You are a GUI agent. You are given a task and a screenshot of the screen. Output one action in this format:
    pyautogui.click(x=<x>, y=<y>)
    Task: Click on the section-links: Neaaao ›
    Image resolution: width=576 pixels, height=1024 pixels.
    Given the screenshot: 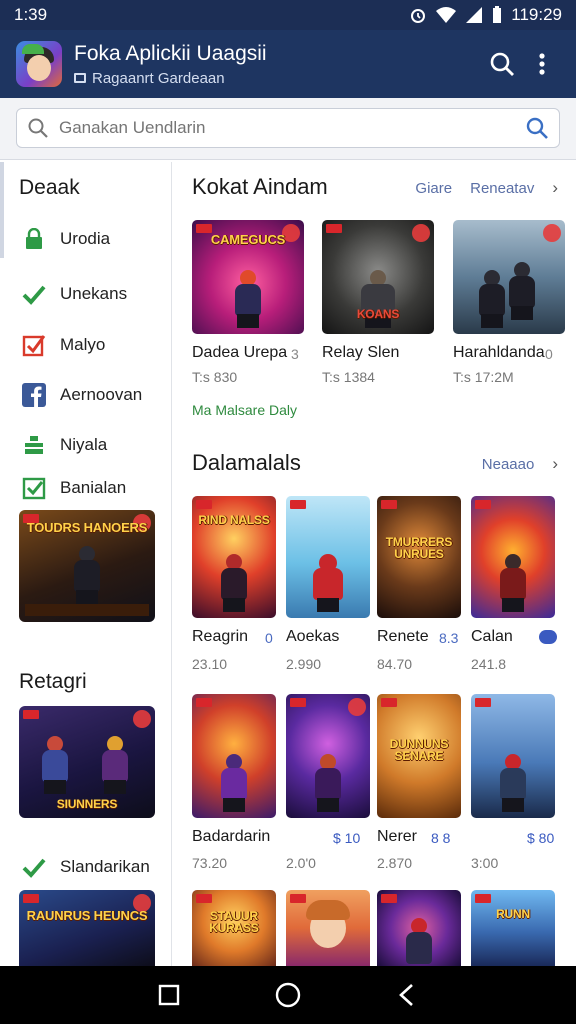 What is the action you would take?
    pyautogui.click(x=520, y=464)
    